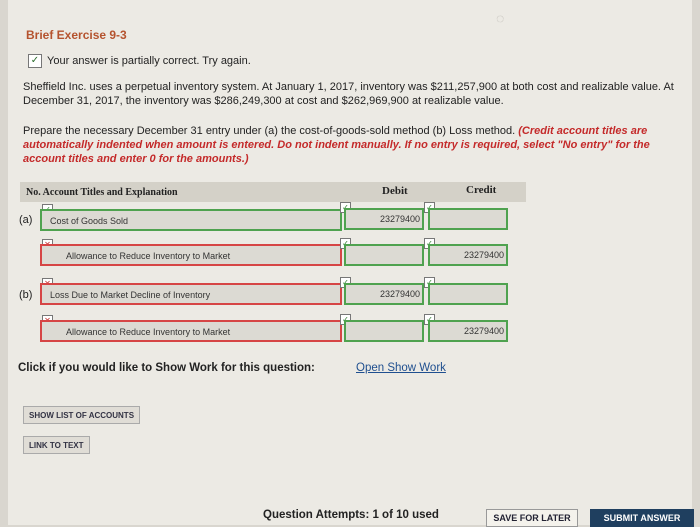 The height and width of the screenshot is (527, 700). Describe the element at coordinates (468, 219) in the screenshot. I see `credit-field-row1` at that location.